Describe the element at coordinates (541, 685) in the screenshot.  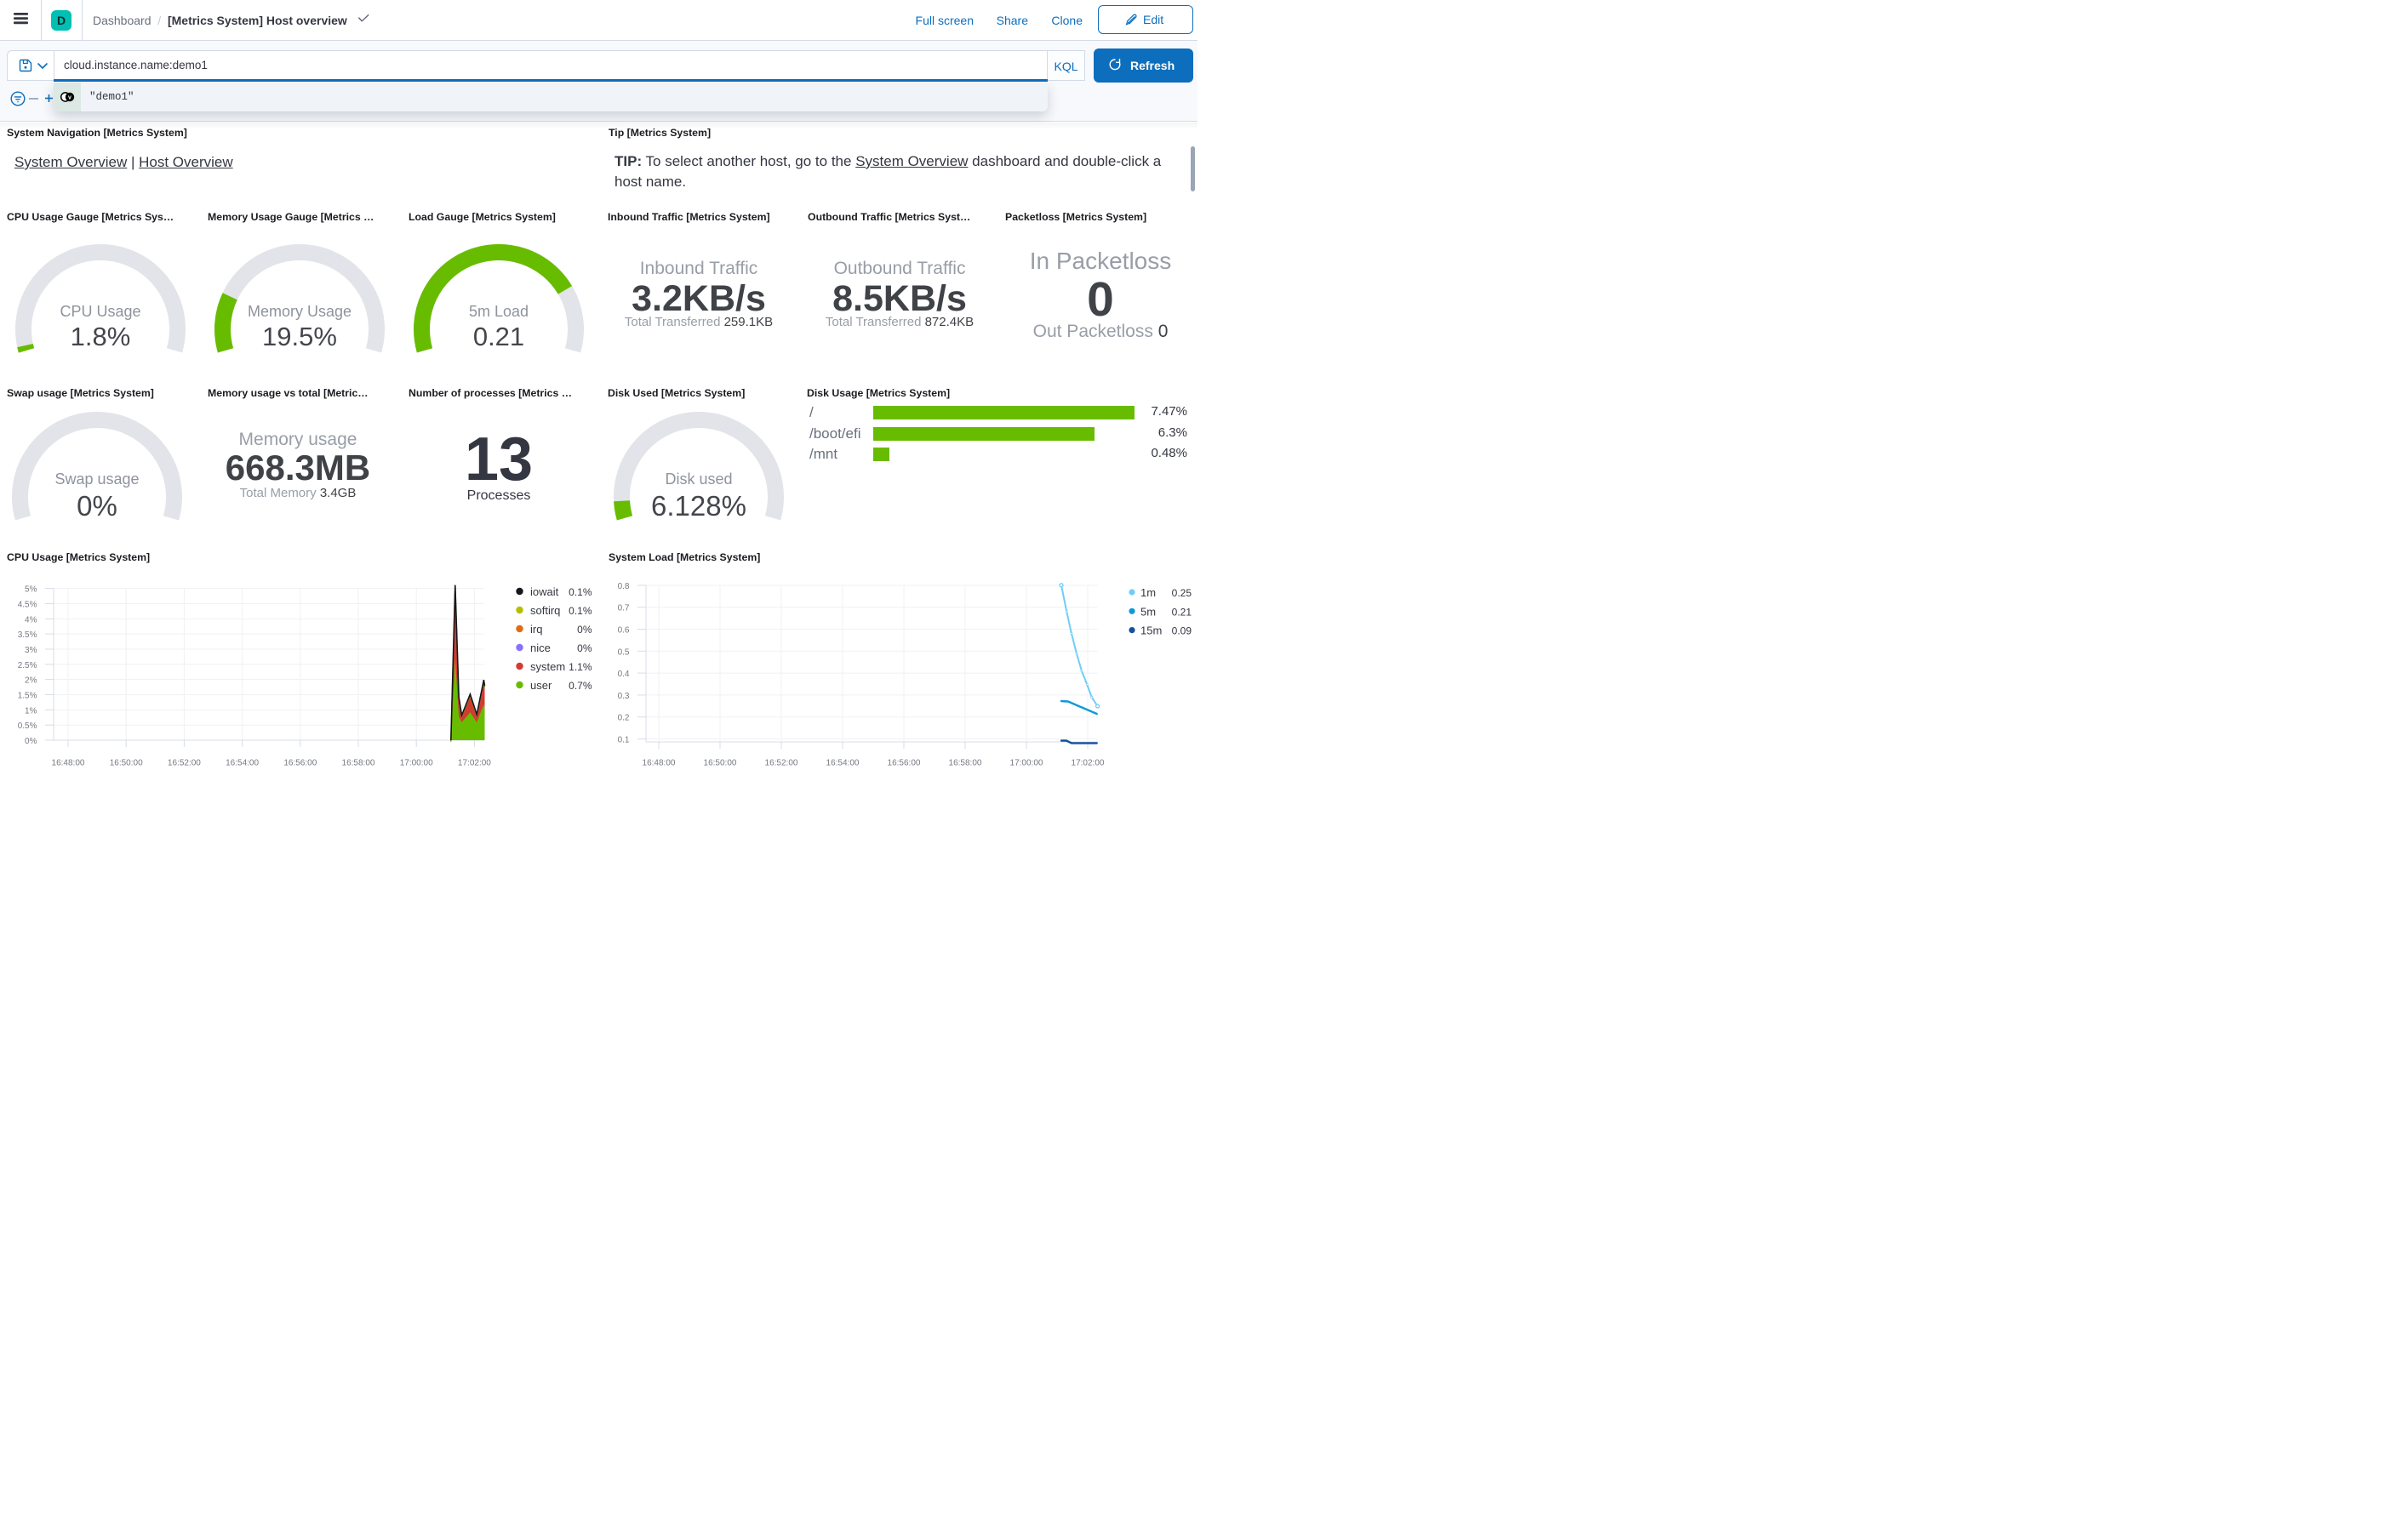
I see `svg-text: user` at that location.